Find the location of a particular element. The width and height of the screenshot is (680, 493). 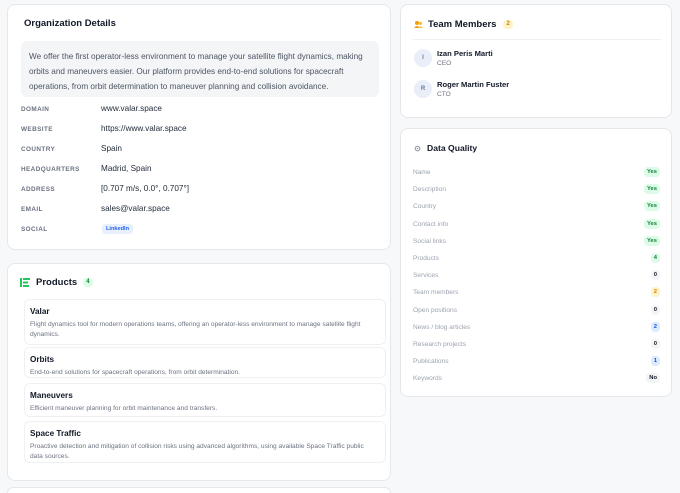

data-quality-row: Team members 2 is located at coordinates (536, 293).